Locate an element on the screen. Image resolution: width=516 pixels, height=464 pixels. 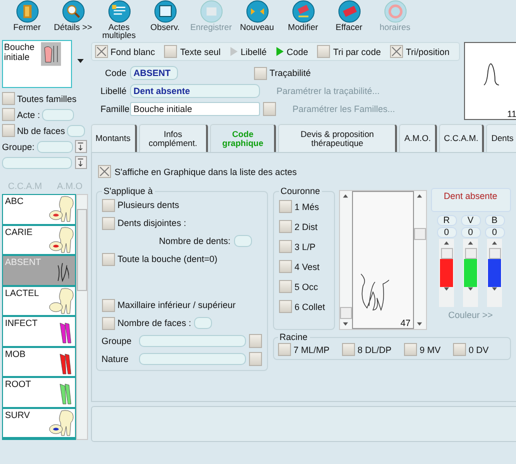
eraser-icon is located at coordinates (349, 11).